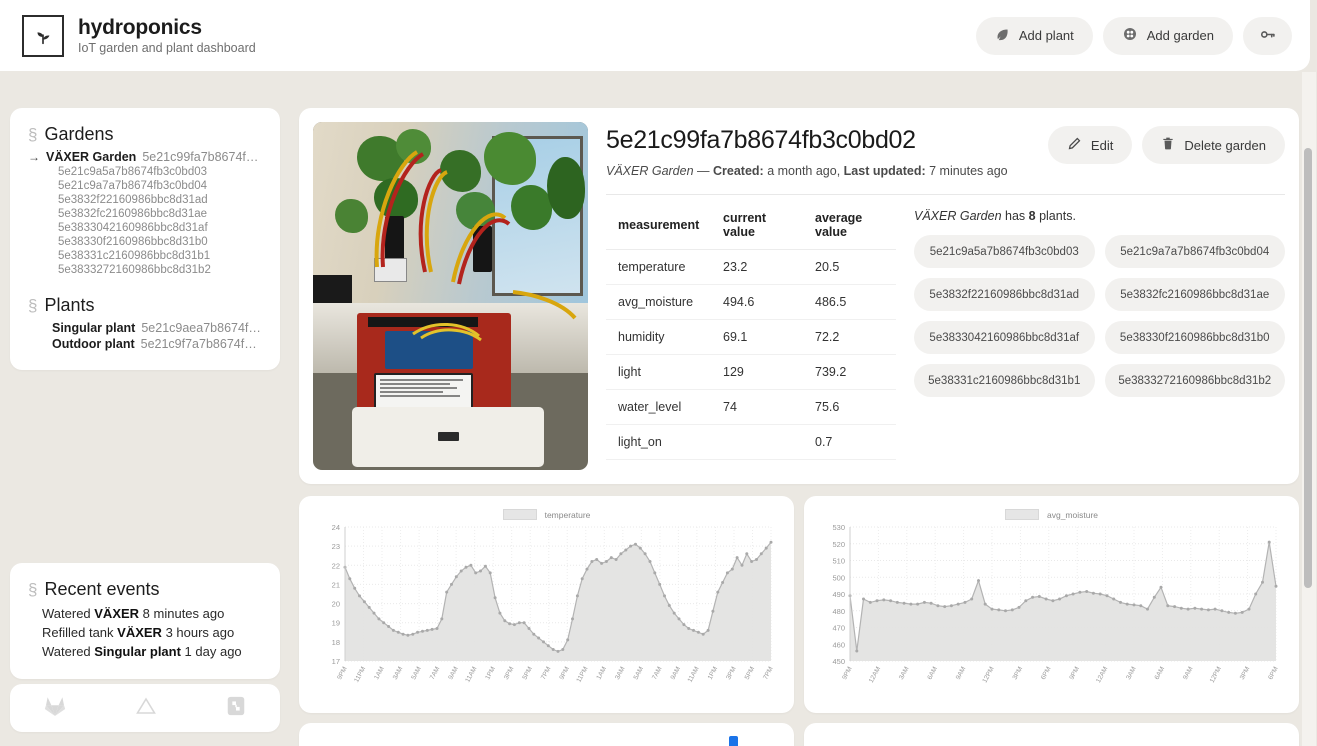 This screenshot has height=746, width=1317. I want to click on svg-text: 470, so click(838, 628).